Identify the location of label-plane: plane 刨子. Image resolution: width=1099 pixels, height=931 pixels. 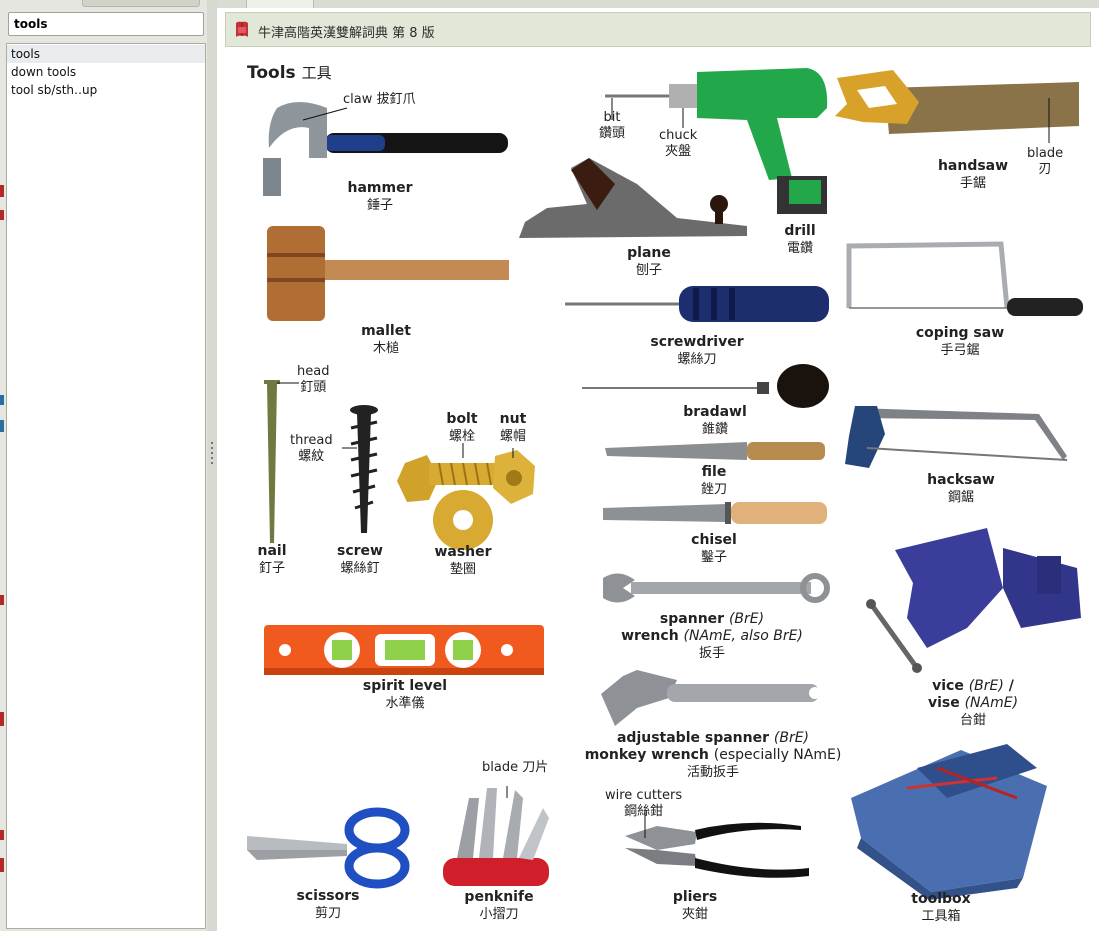
(649, 261).